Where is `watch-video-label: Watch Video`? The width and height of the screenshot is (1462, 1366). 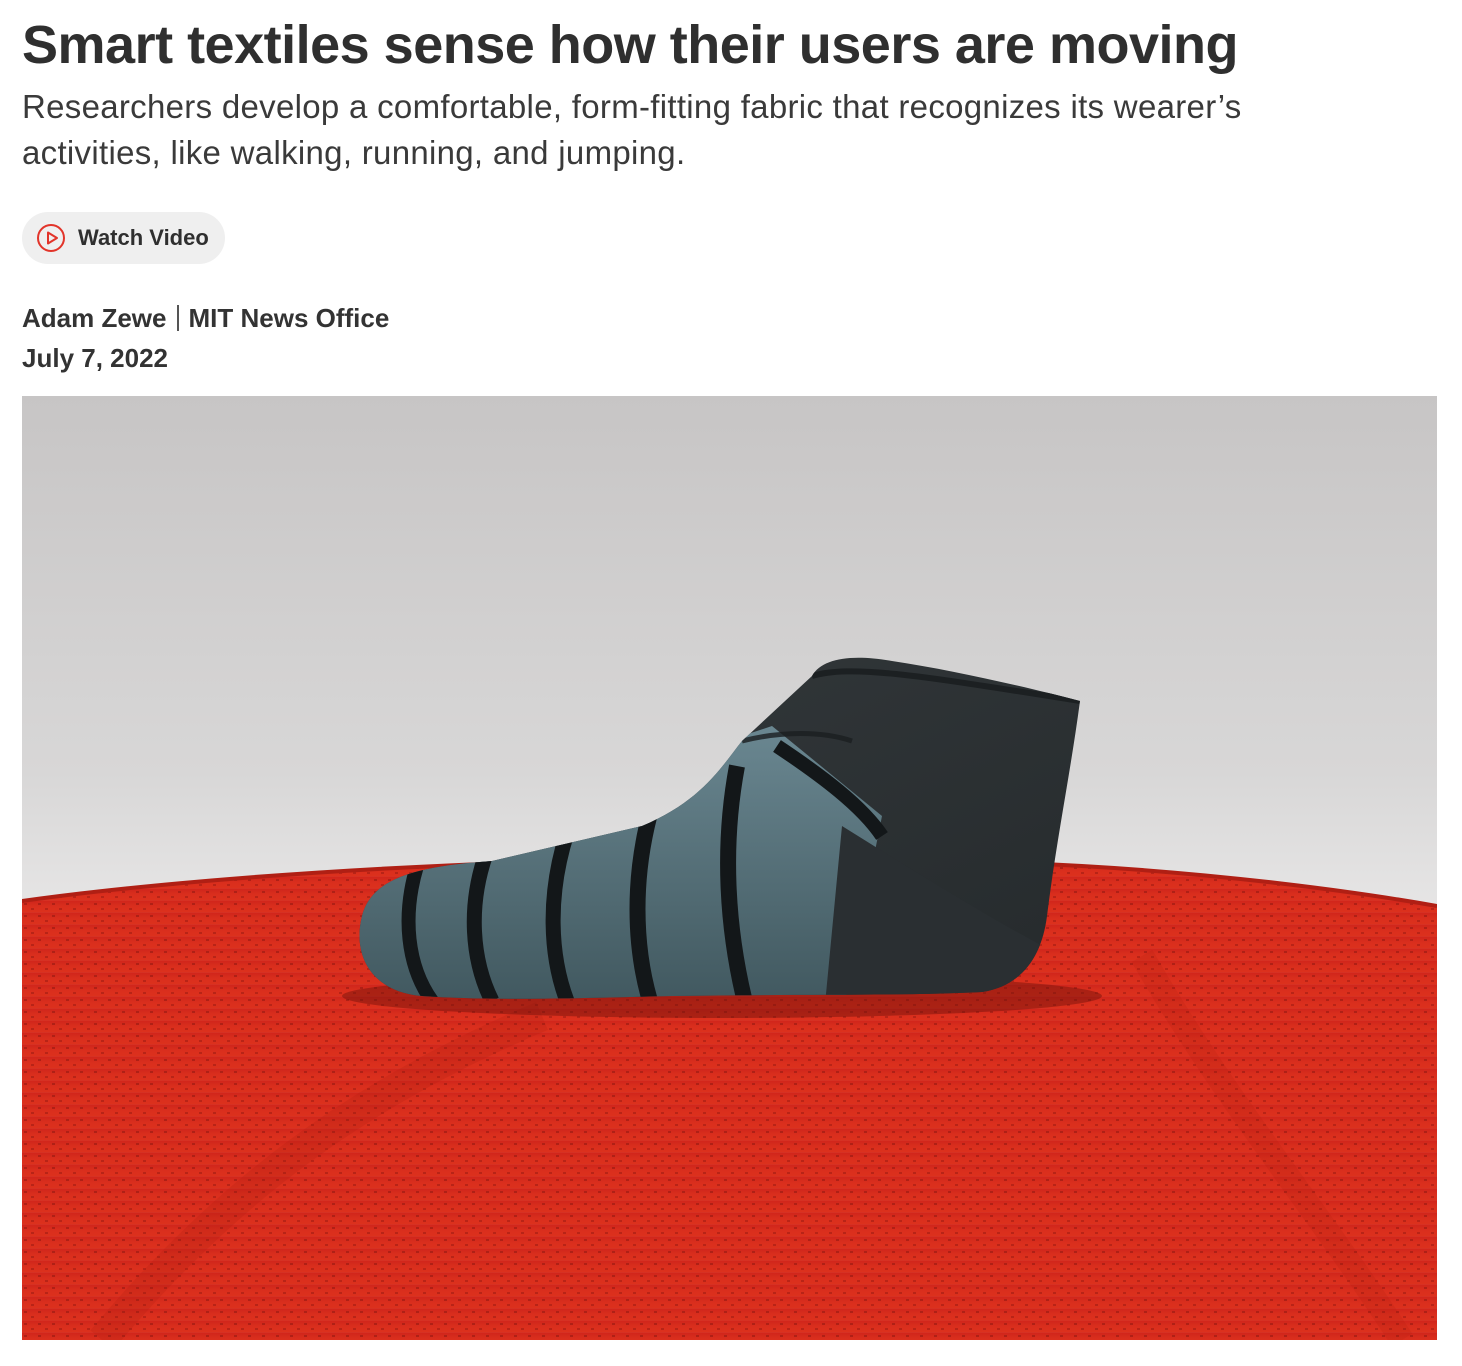
watch-video-label: Watch Video is located at coordinates (143, 237).